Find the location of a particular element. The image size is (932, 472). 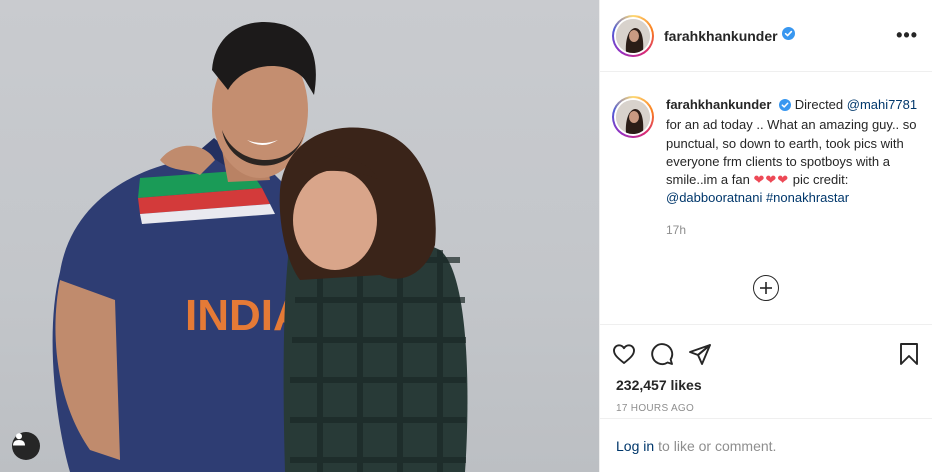

profile-avatar is located at coordinates (633, 35).